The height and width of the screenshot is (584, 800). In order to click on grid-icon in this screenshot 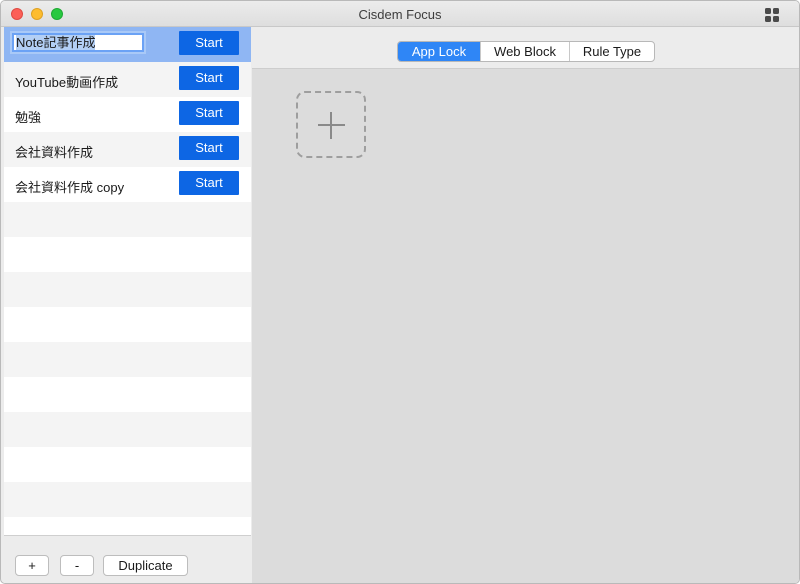, I will do `click(772, 15)`.